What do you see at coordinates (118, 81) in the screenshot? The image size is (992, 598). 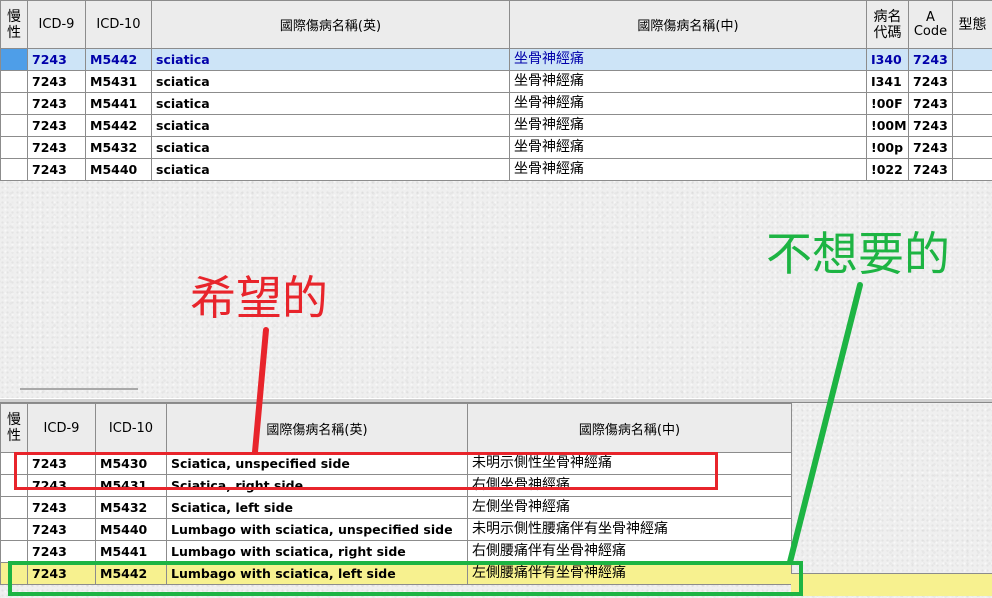 I see `icd10-cell: M5431` at bounding box center [118, 81].